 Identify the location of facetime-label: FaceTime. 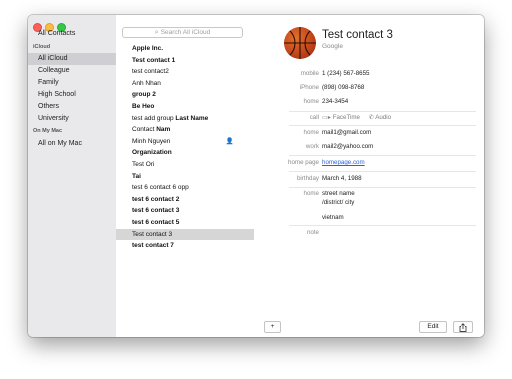
(346, 117).